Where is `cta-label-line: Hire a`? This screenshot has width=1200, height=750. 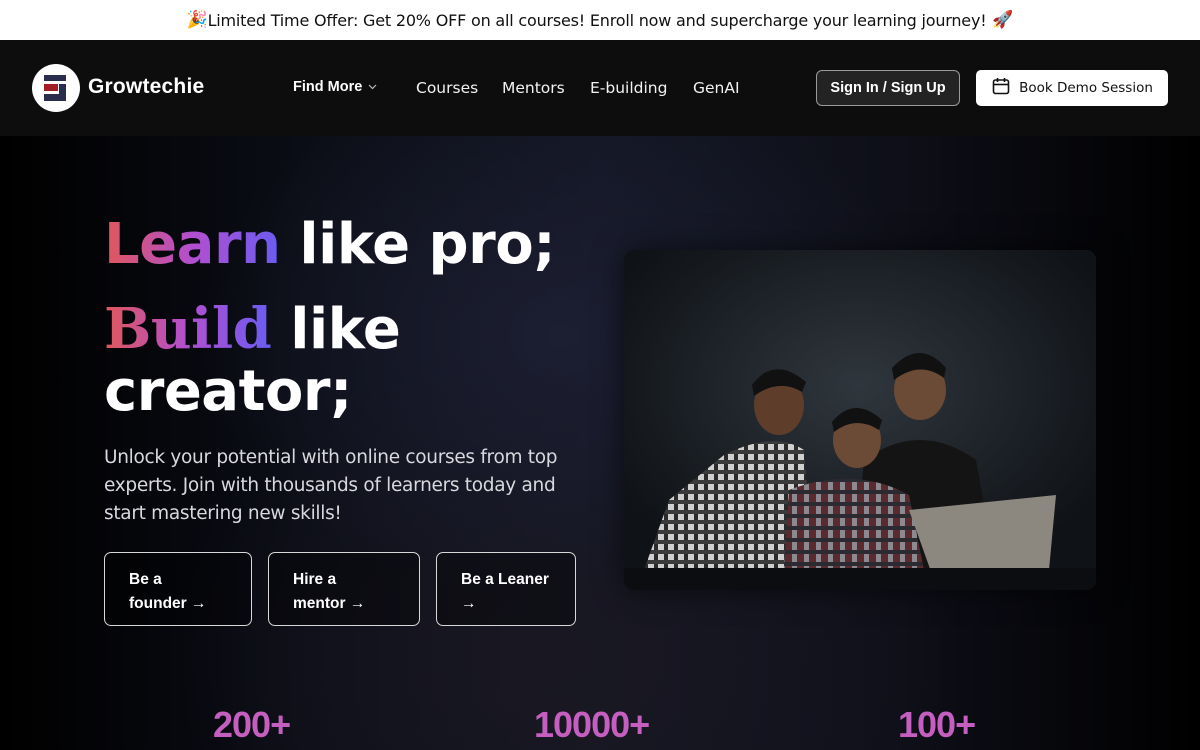 cta-label-line: Hire a is located at coordinates (315, 579).